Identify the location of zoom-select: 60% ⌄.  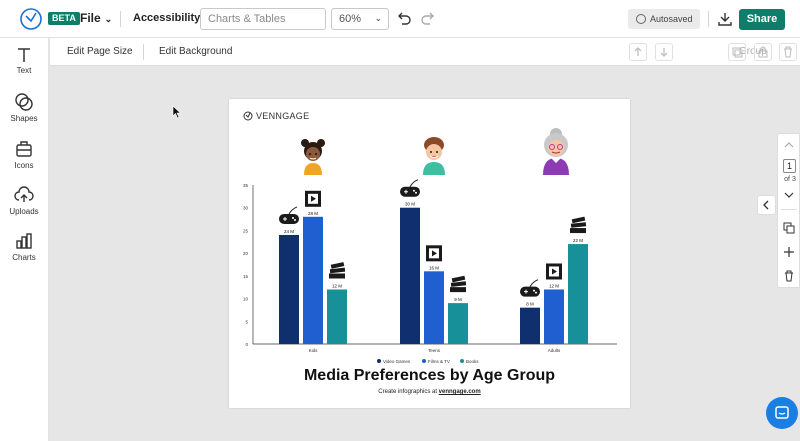
(360, 19).